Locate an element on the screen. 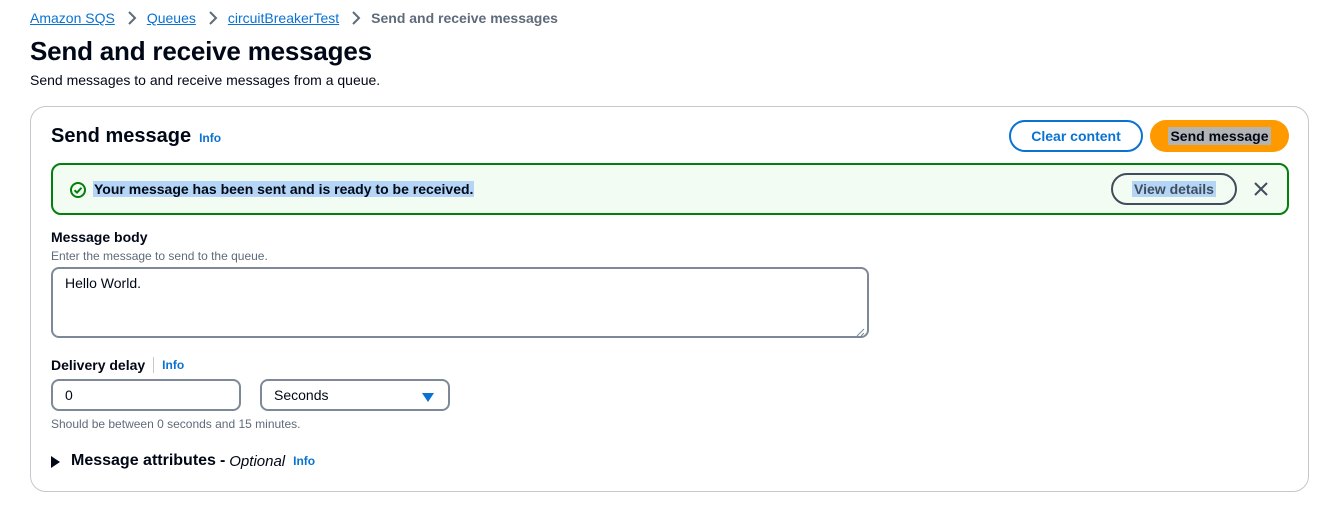  message-attributes-info-link: Info is located at coordinates (304, 461).